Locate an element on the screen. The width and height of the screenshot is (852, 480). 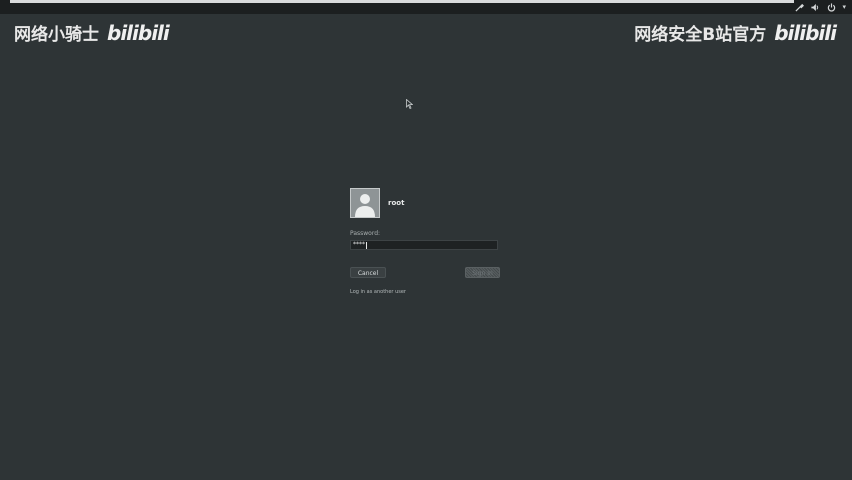
log-in-as-another-user-link: Log in as another user is located at coordinates (426, 292).